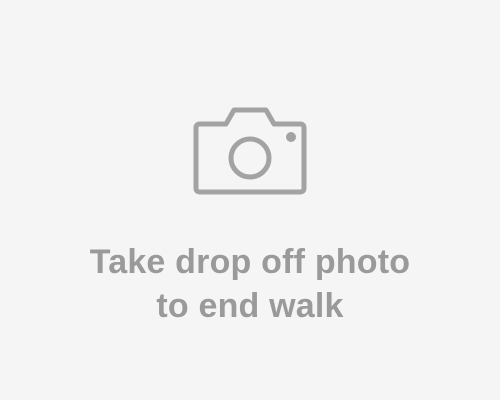 The image size is (500, 400). I want to click on prompt-line-2: to end walk, so click(250, 306).